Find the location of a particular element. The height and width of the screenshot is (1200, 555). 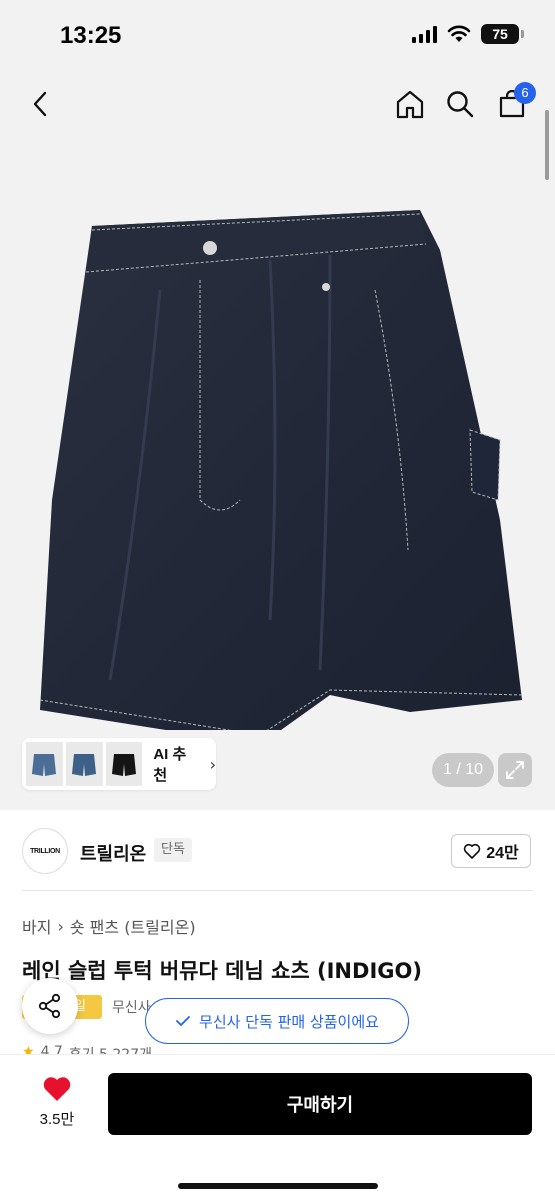

status-icons: 75 is located at coordinates (468, 34).